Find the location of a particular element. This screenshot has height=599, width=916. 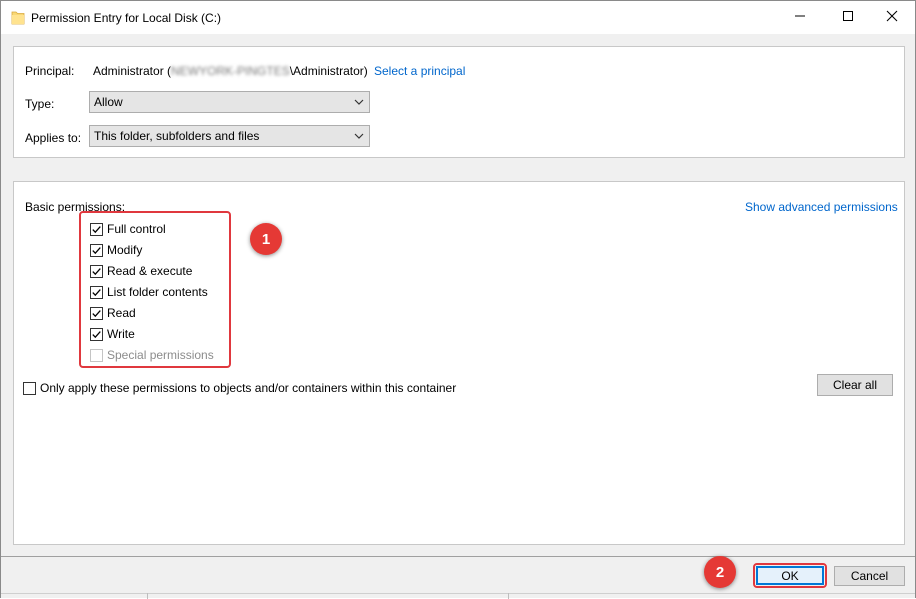

principal-value-suffix: \Administrator) is located at coordinates (328, 71).